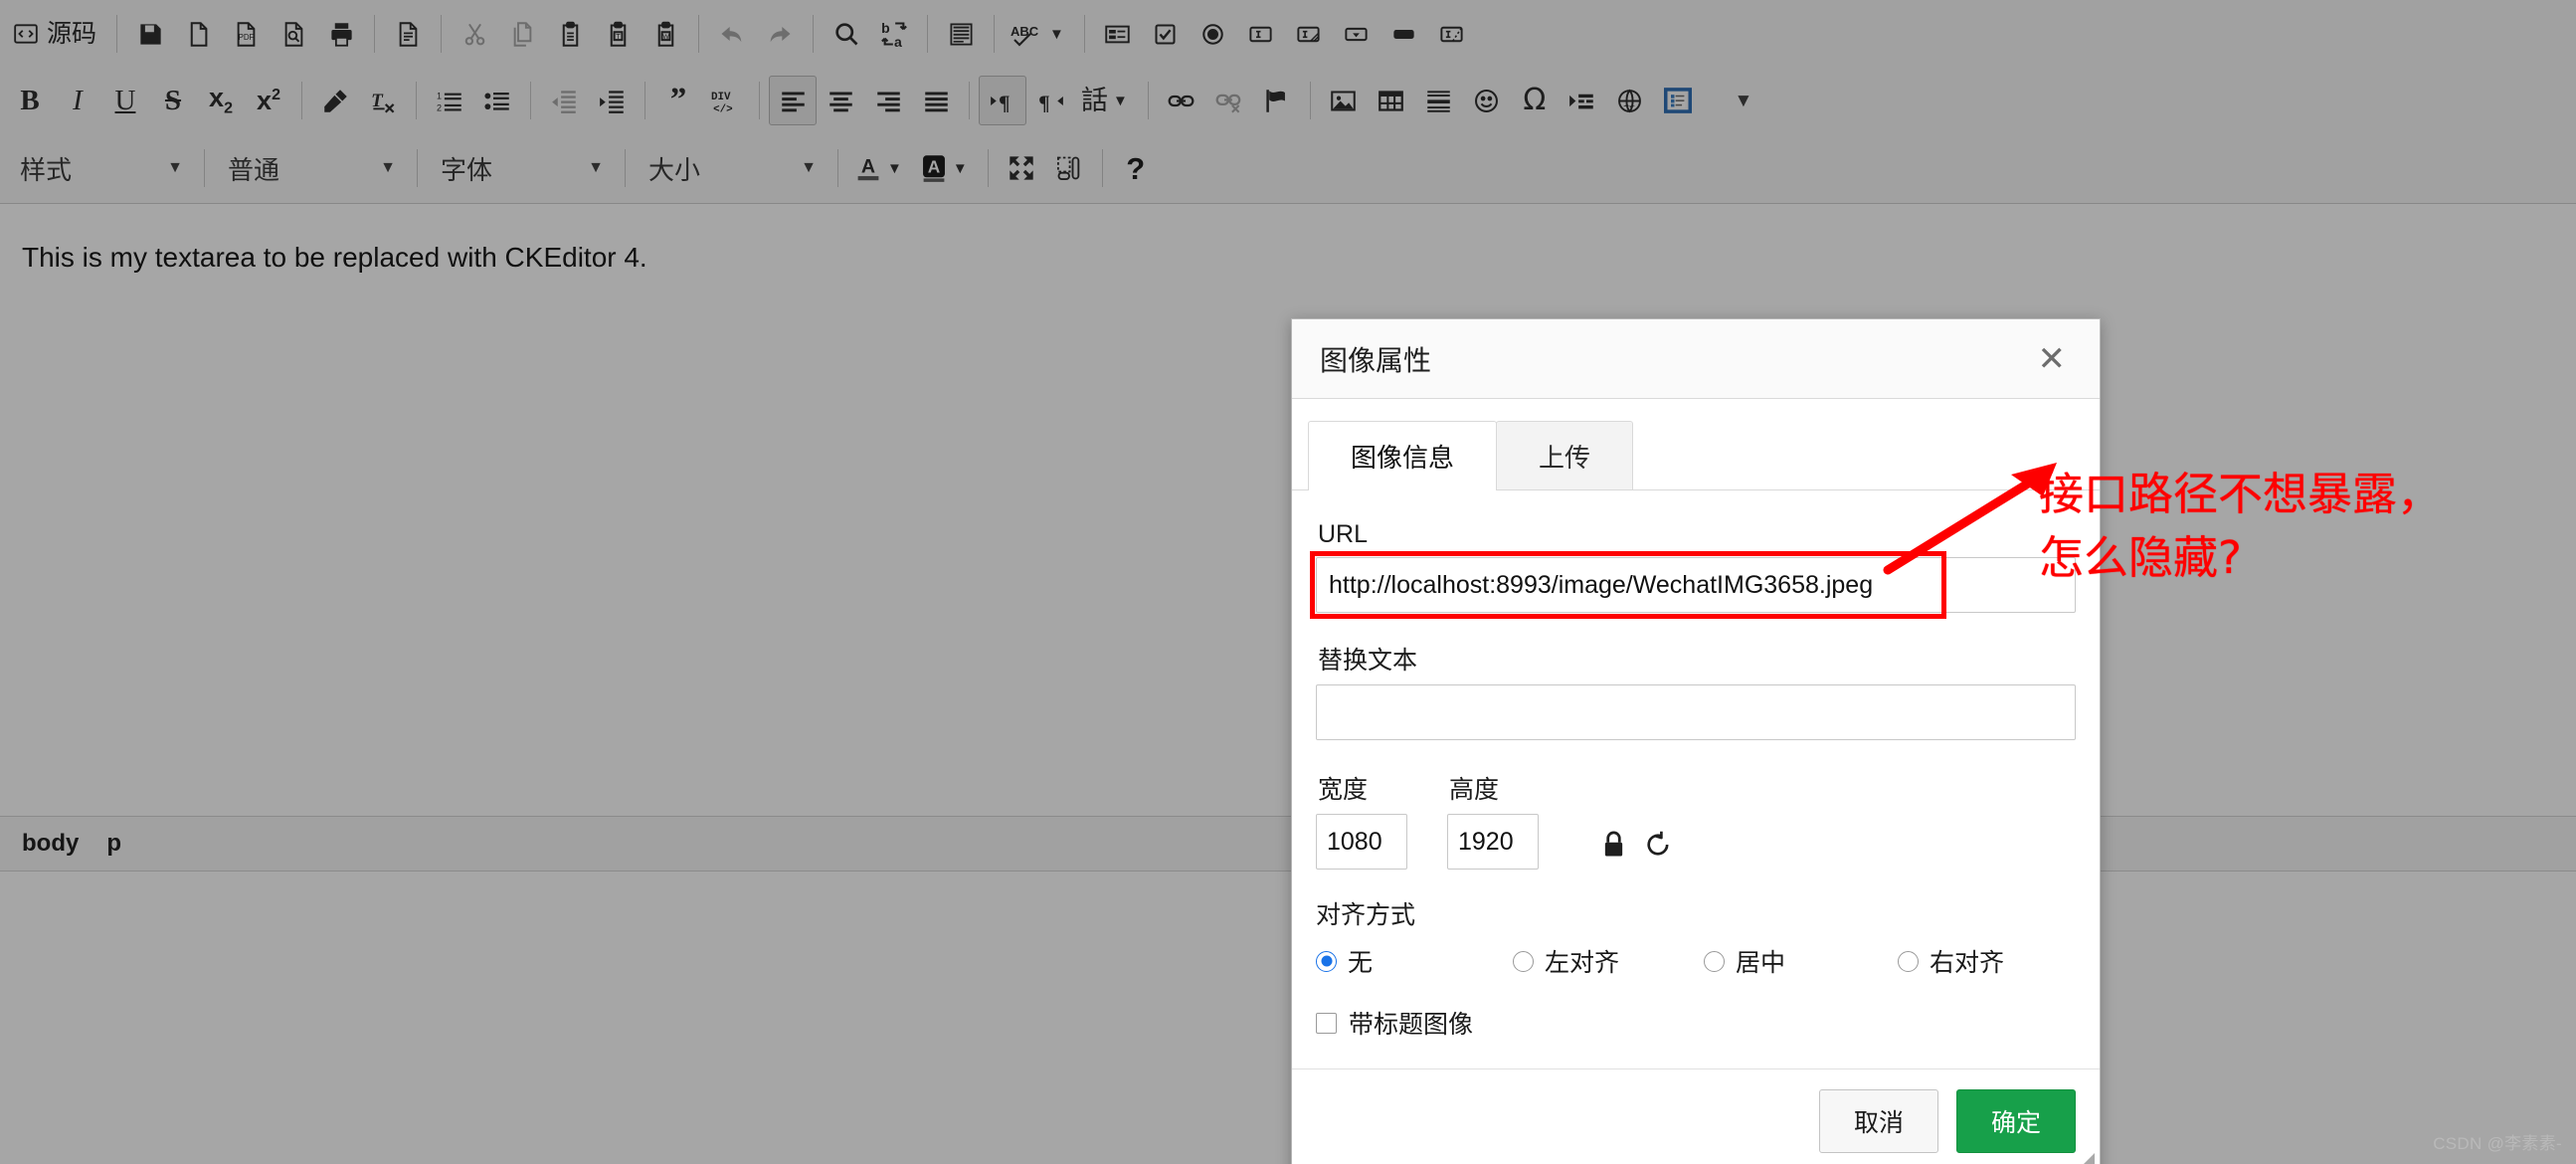 Image resolution: width=2576 pixels, height=1164 pixels. Describe the element at coordinates (1356, 34) in the screenshot. I see `select-field-icon` at that location.